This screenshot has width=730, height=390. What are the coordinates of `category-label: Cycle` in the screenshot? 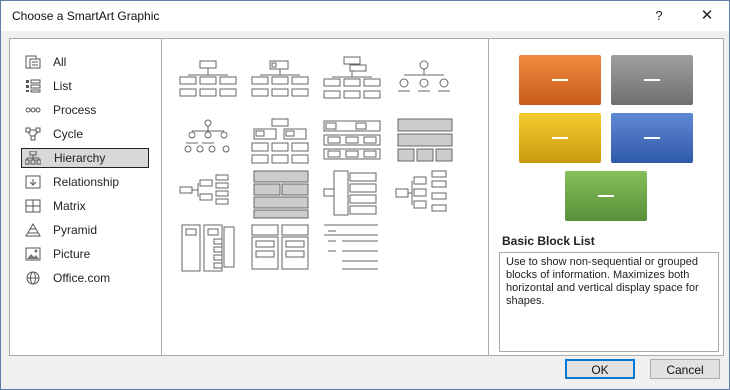 It's located at (68, 134).